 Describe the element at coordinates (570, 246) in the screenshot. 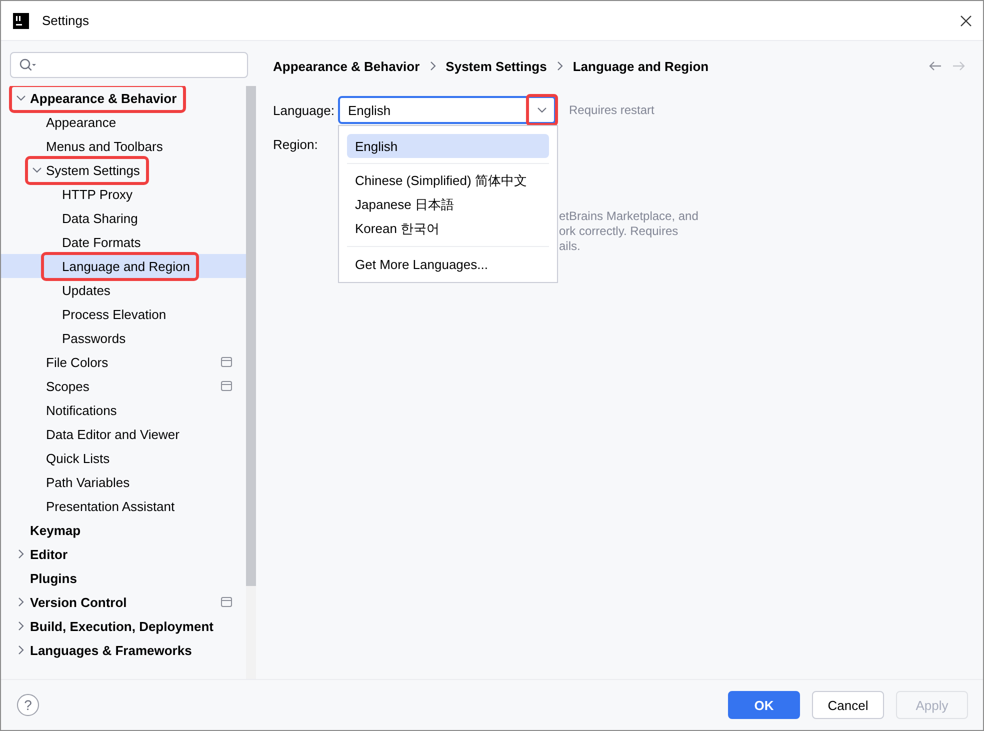

I see `hint-text: ails.` at that location.